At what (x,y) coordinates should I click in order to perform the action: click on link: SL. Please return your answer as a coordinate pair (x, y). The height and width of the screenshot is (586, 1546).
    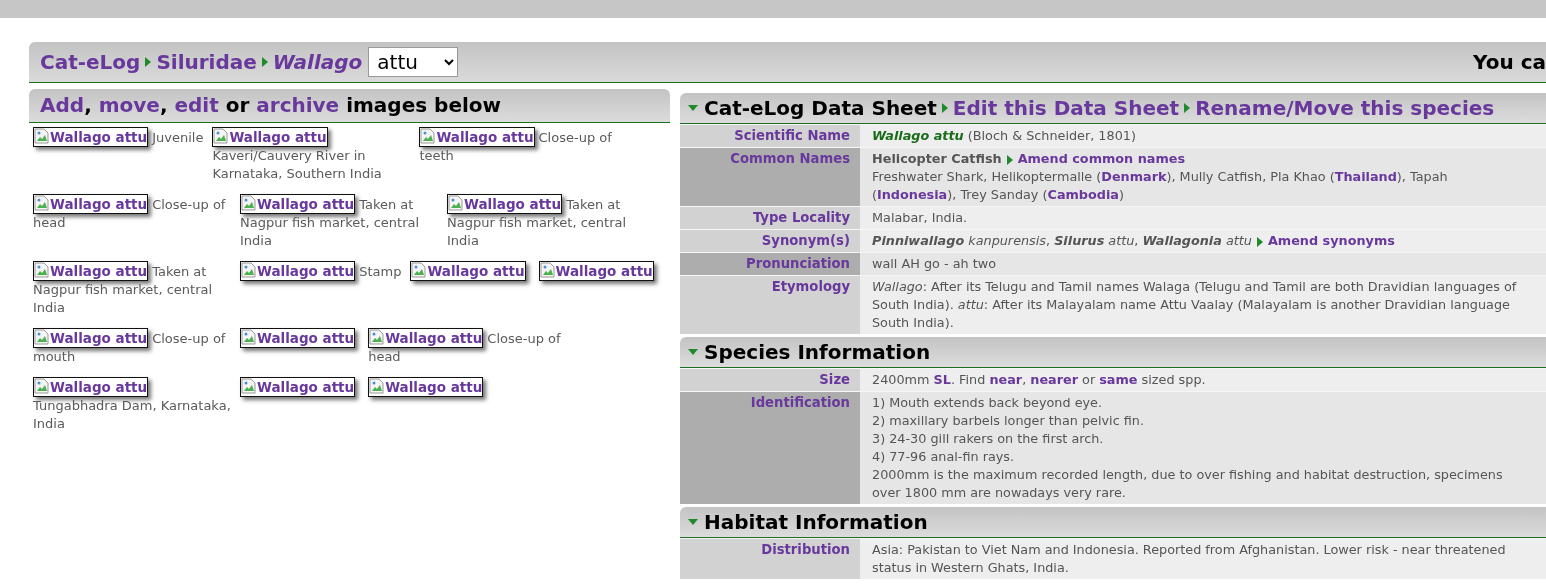
    Looking at the image, I should click on (942, 379).